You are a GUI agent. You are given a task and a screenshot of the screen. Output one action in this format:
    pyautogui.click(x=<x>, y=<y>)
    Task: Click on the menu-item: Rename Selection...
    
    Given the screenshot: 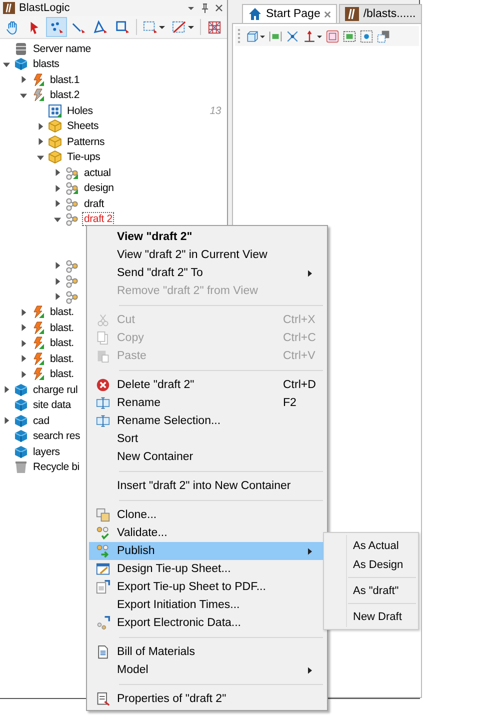 What is the action you would take?
    pyautogui.click(x=207, y=421)
    